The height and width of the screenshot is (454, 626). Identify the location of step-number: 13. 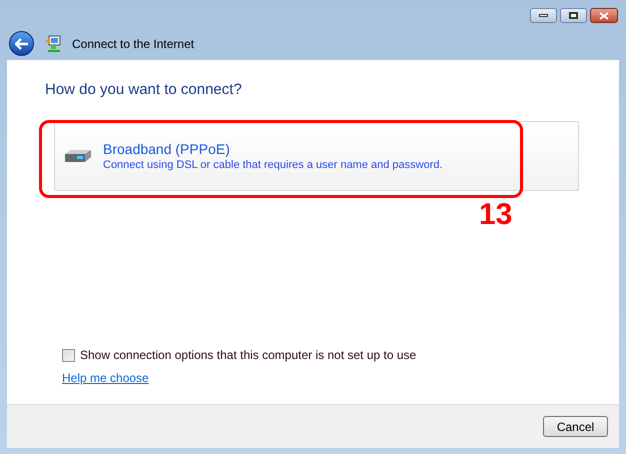
(495, 215).